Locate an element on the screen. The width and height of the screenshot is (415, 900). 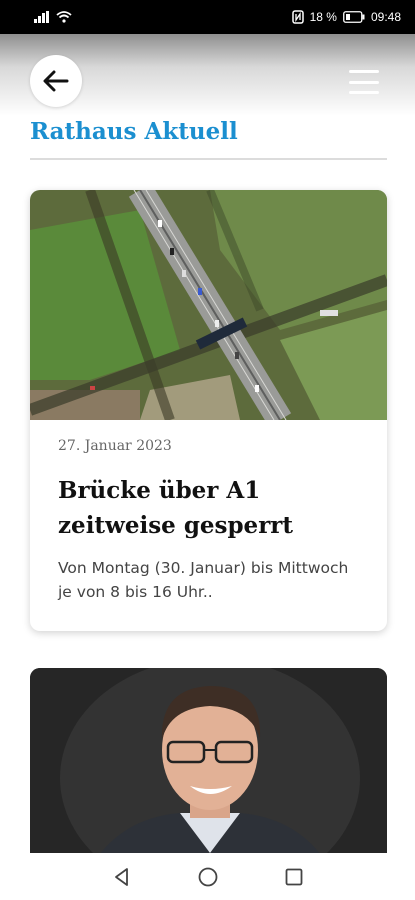
hamburger-menu-icon is located at coordinates (364, 82).